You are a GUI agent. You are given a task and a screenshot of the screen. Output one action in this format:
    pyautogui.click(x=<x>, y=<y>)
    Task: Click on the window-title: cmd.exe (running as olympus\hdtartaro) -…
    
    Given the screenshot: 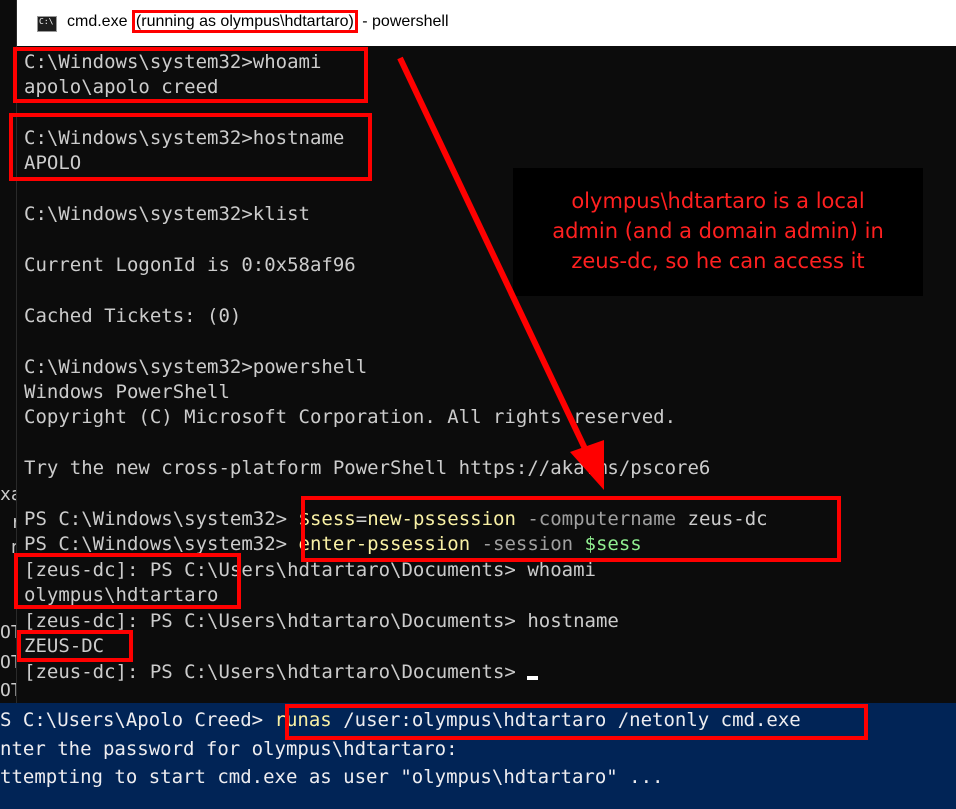 What is the action you would take?
    pyautogui.click(x=258, y=21)
    